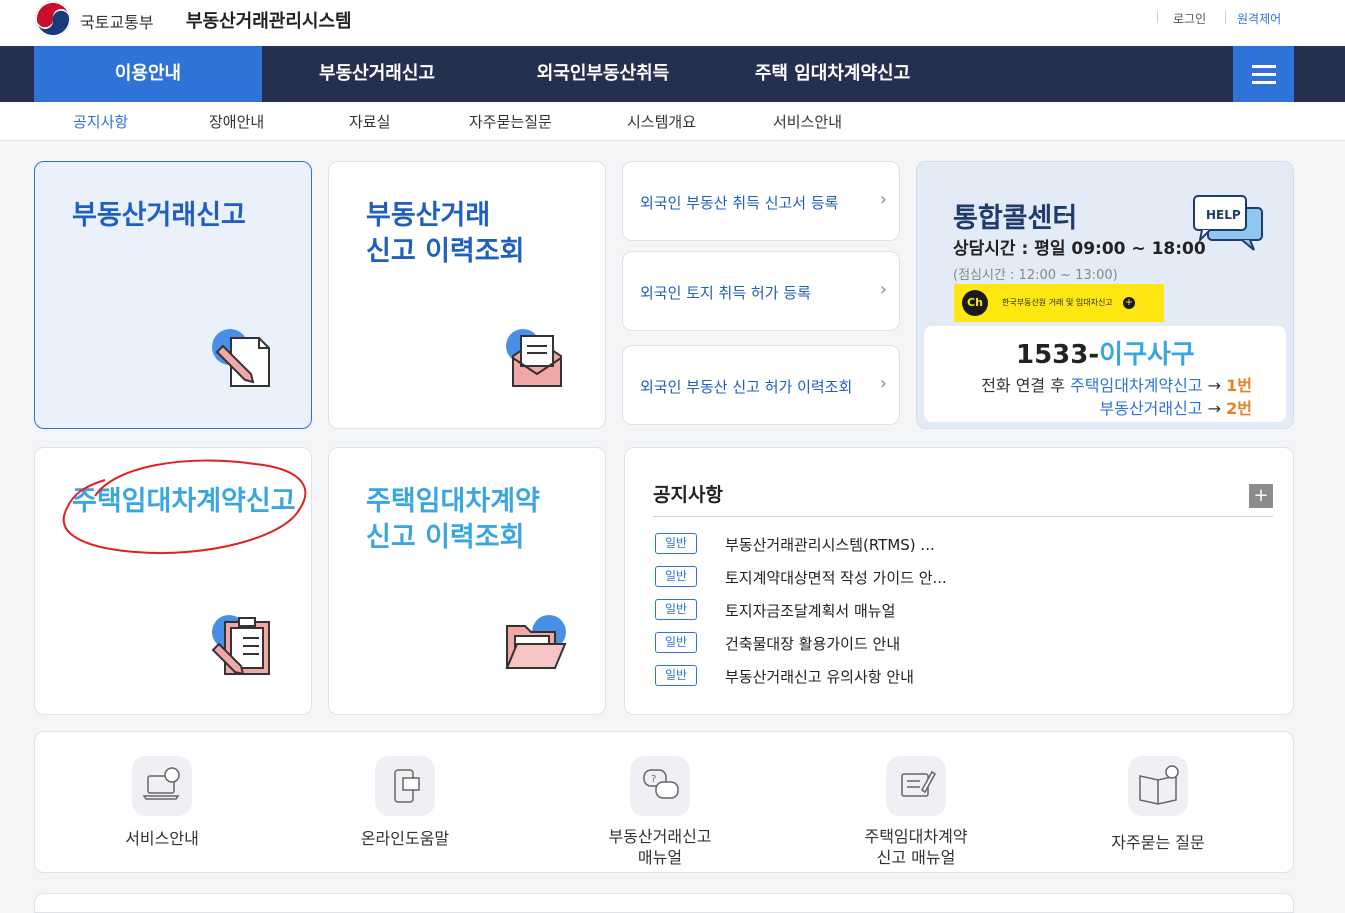 The height and width of the screenshot is (913, 1345). What do you see at coordinates (1147, 355) in the screenshot?
I see `phone-word: 이구사구` at bounding box center [1147, 355].